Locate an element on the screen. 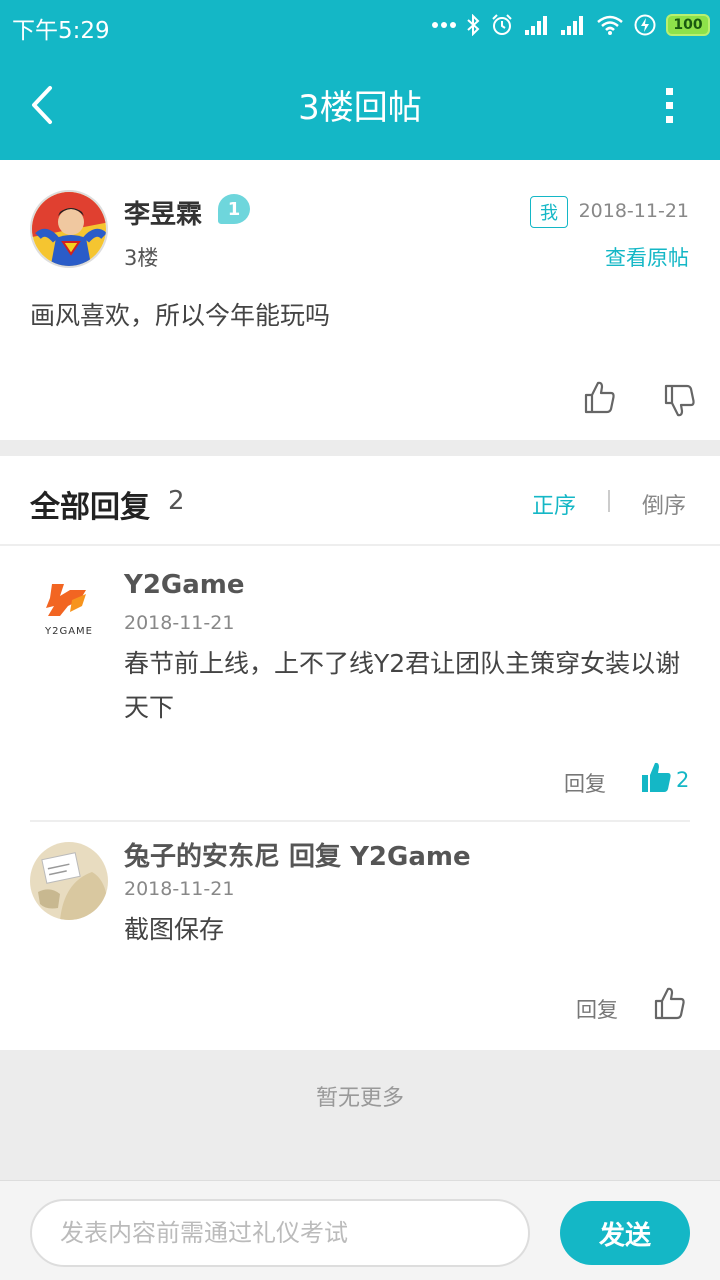 The image size is (720, 1280). thumbs-down-icon is located at coordinates (680, 401).